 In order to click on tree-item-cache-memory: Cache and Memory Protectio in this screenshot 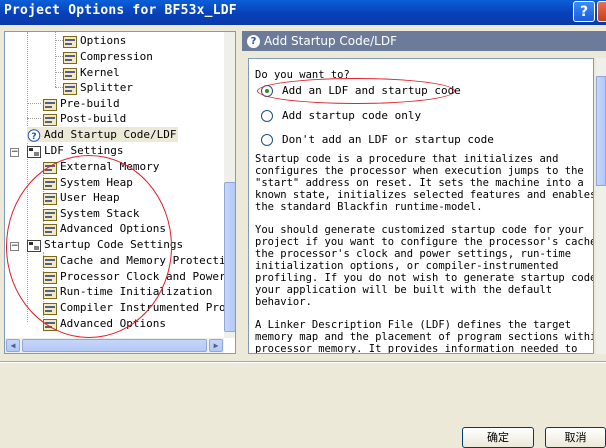, I will do `click(137, 260)`.